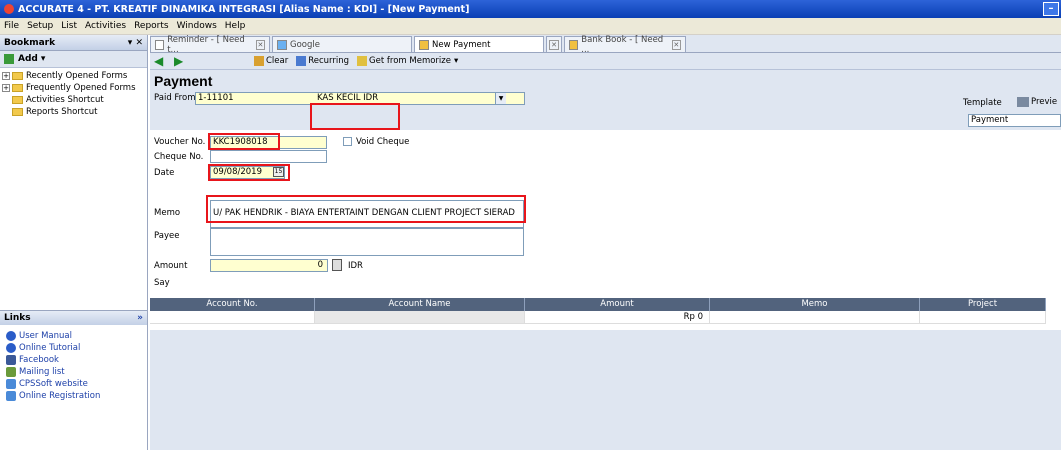 Image resolution: width=1061 pixels, height=450 pixels. Describe the element at coordinates (305, 44) in the screenshot. I see `tab-label: Google` at that location.